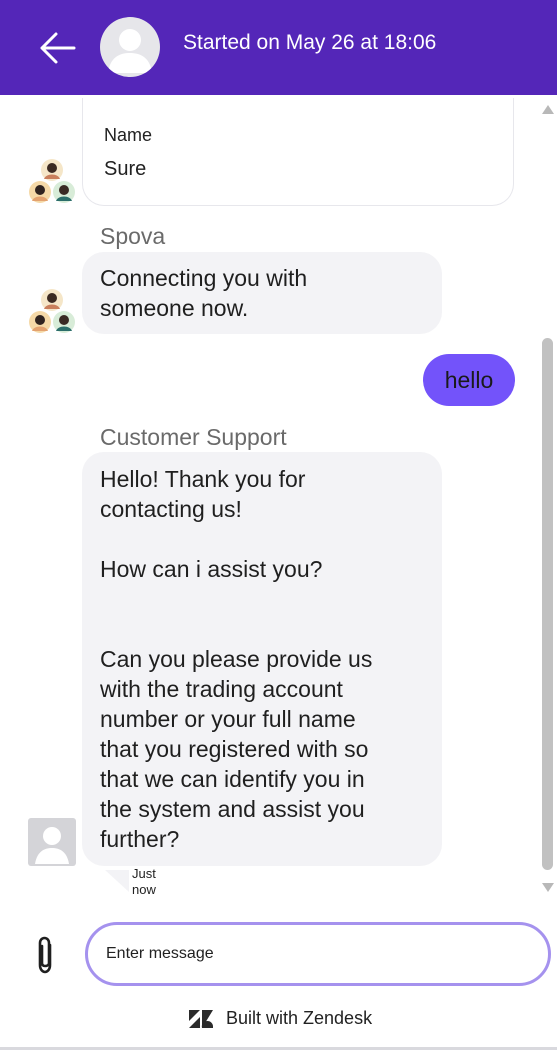 This screenshot has width=557, height=1050. I want to click on chat-header: Started on May 26 at 18:06, so click(278, 47).